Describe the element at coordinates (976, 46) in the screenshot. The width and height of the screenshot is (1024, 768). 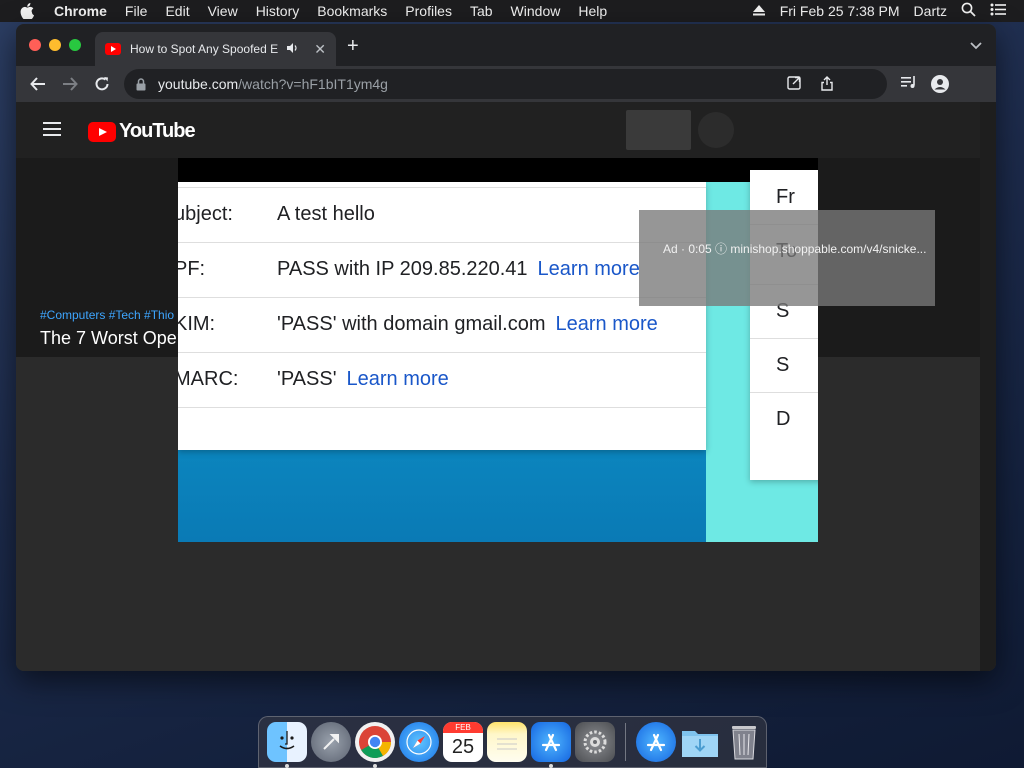
I see `tab-search-chevron-icon` at that location.